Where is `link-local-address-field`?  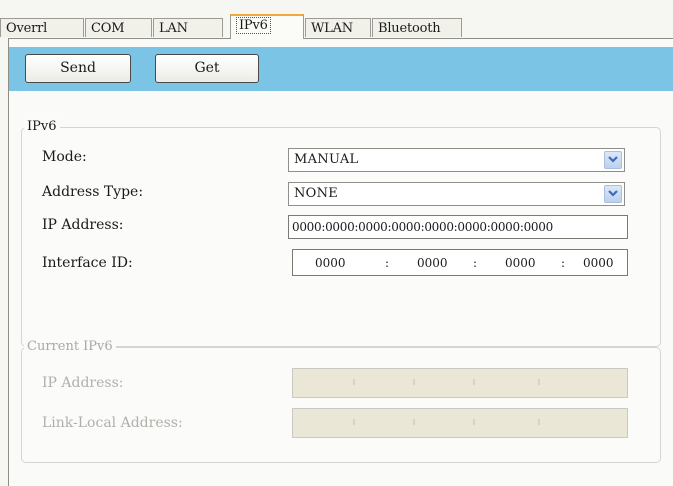 link-local-address-field is located at coordinates (460, 423).